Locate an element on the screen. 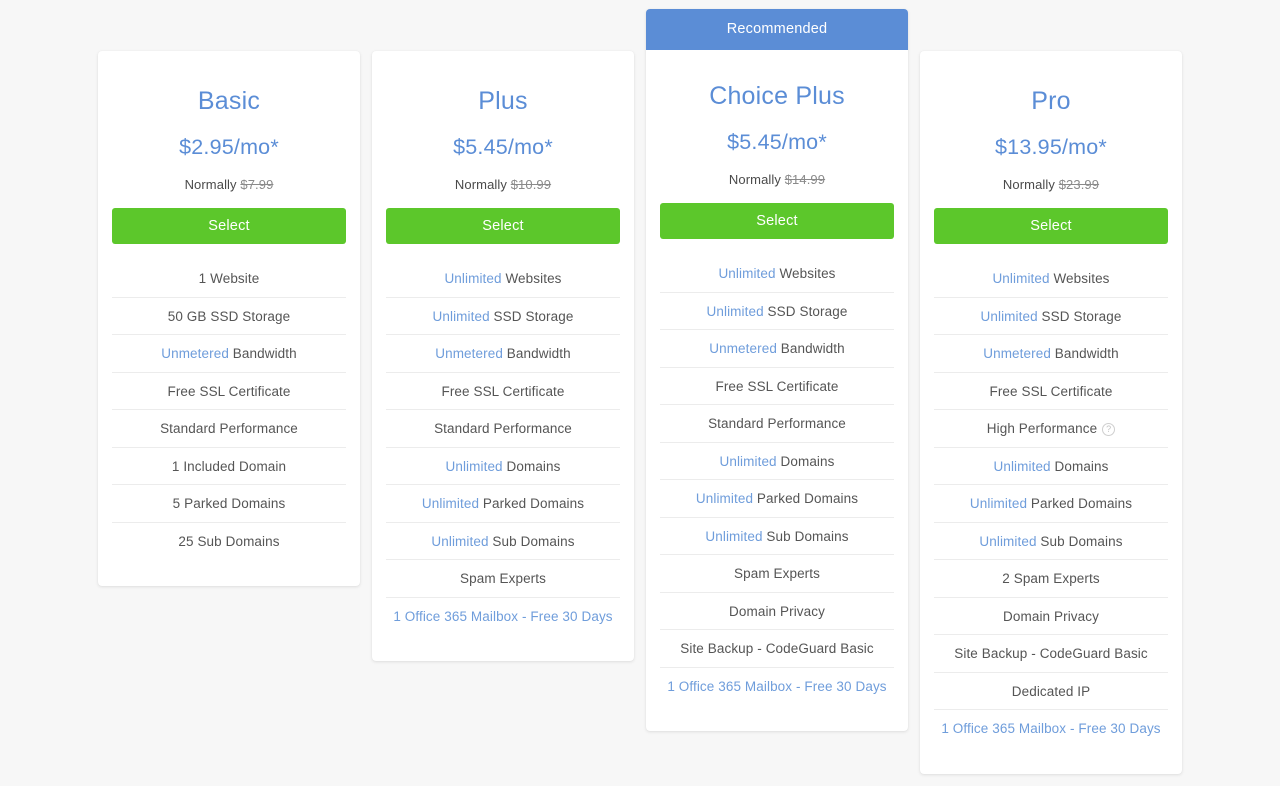  recommended-badge: Recommended is located at coordinates (777, 29).